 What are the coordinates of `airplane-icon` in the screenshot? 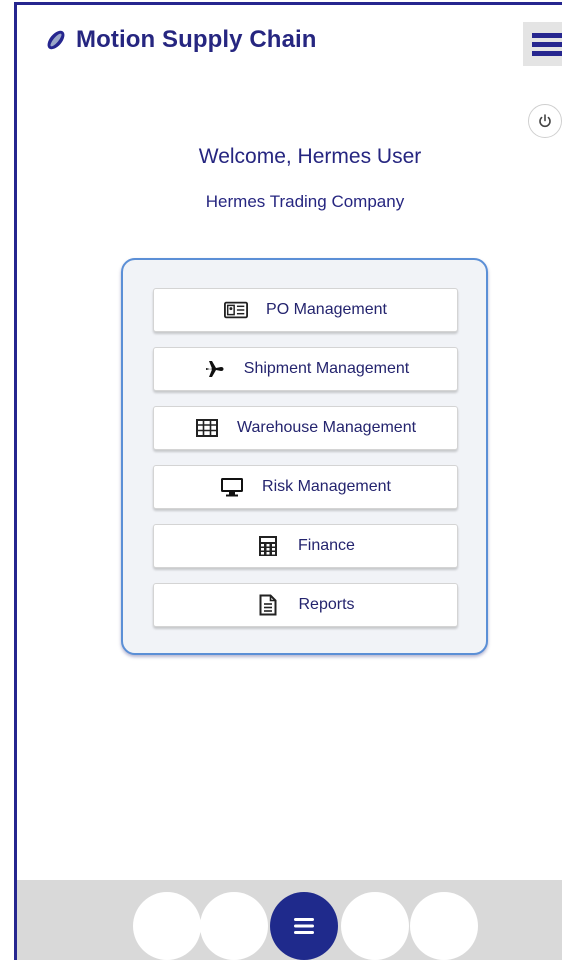 It's located at (214, 369).